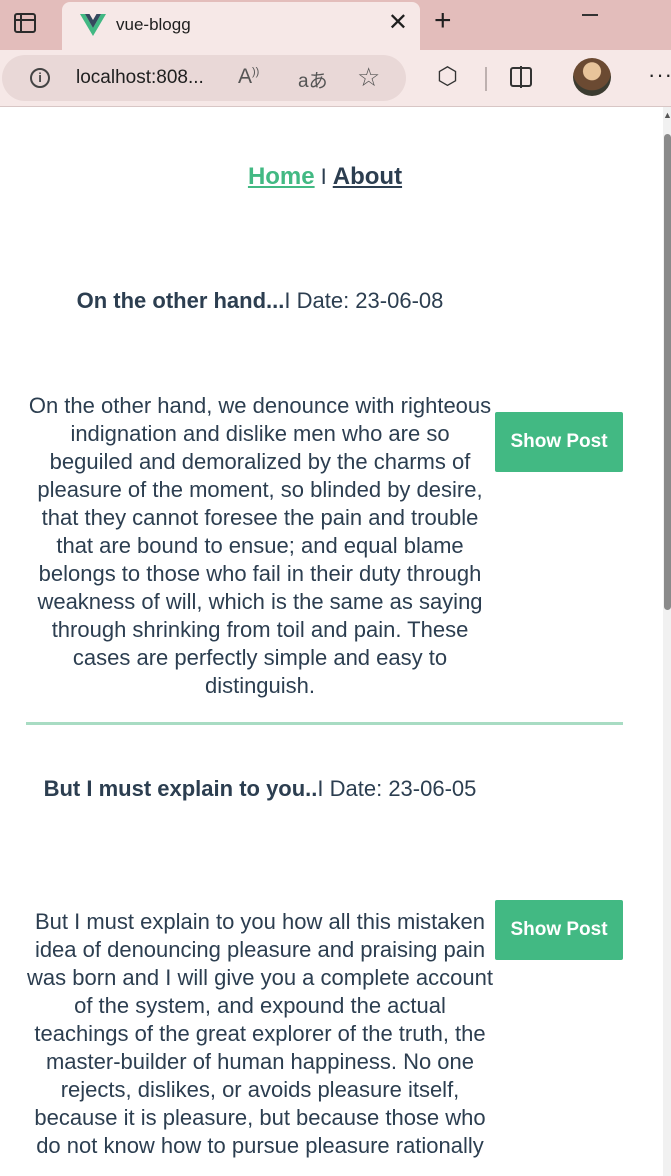 The height and width of the screenshot is (1176, 671). What do you see at coordinates (592, 77) in the screenshot?
I see `profile-avatar` at bounding box center [592, 77].